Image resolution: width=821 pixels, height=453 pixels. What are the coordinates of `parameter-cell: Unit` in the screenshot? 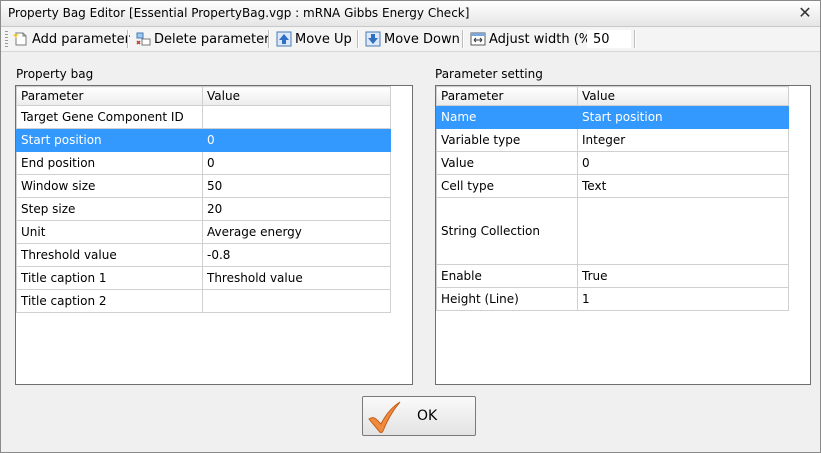 It's located at (109, 232).